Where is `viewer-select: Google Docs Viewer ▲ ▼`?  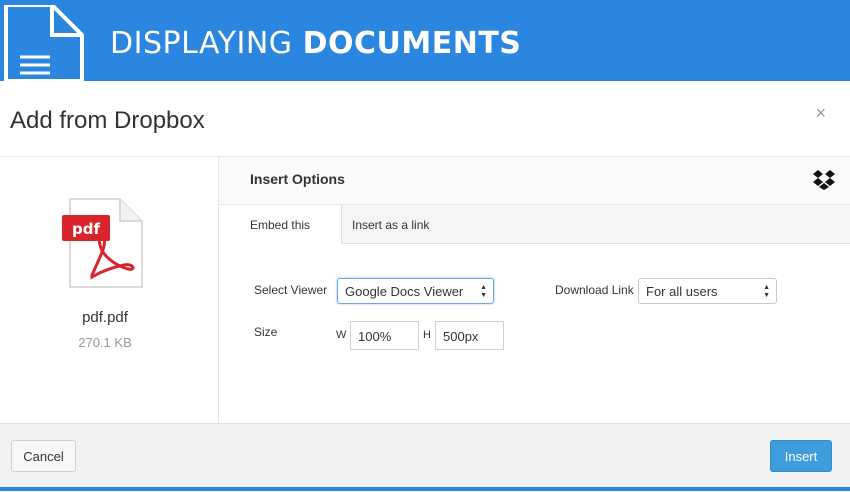
viewer-select: Google Docs Viewer ▲ ▼ is located at coordinates (415, 291).